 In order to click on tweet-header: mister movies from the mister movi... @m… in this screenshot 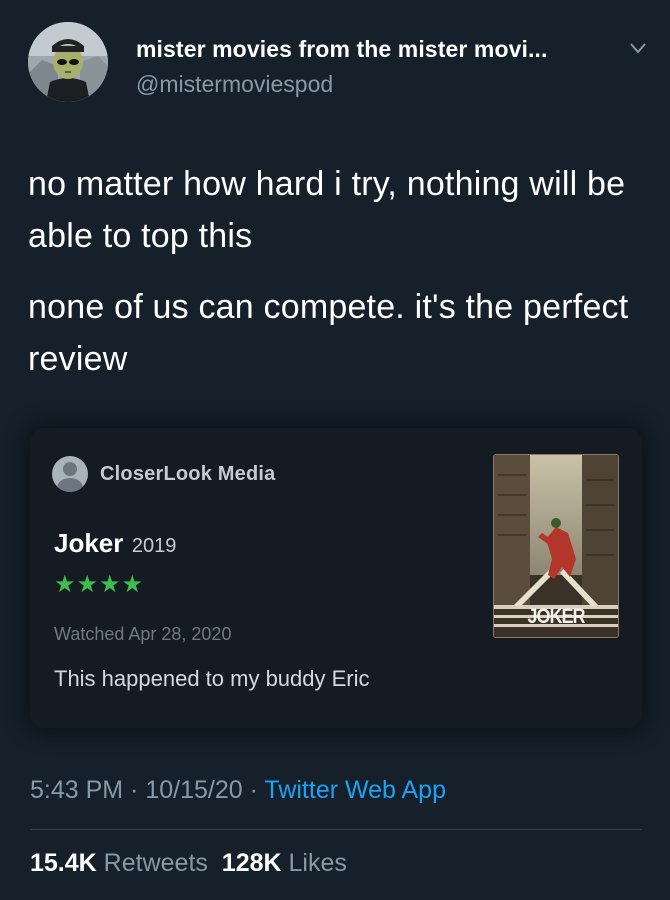, I will do `click(338, 66)`.